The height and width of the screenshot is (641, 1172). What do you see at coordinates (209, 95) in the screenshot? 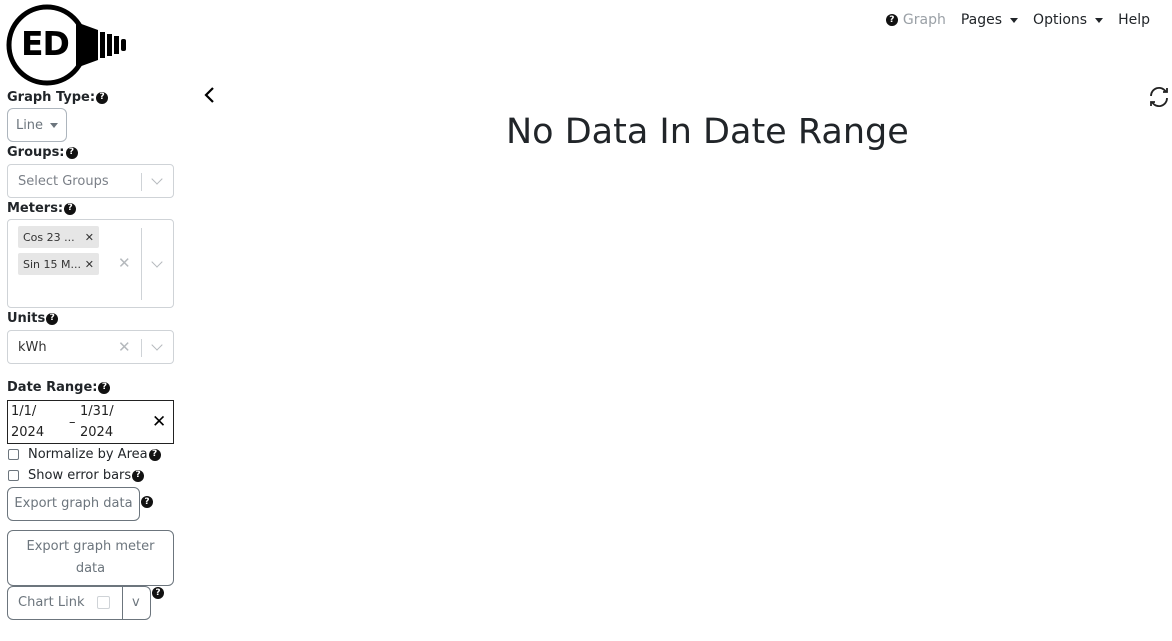
I see `chevron-left-icon` at bounding box center [209, 95].